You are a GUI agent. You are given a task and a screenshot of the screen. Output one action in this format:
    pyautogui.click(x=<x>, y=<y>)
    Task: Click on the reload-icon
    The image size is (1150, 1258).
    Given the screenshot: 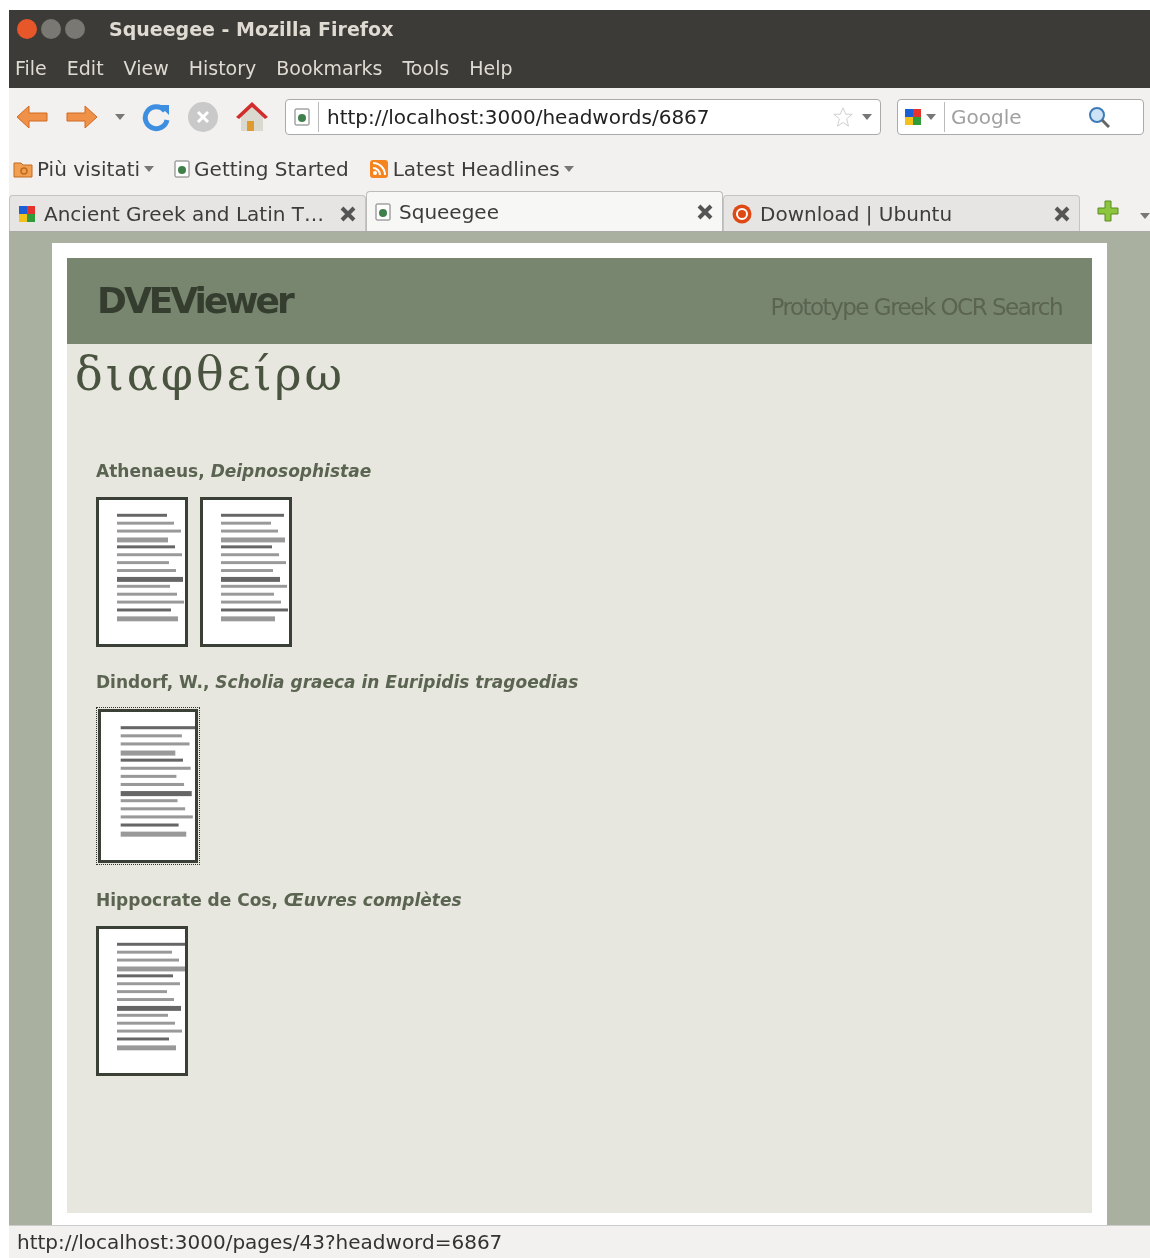 What is the action you would take?
    pyautogui.click(x=156, y=116)
    